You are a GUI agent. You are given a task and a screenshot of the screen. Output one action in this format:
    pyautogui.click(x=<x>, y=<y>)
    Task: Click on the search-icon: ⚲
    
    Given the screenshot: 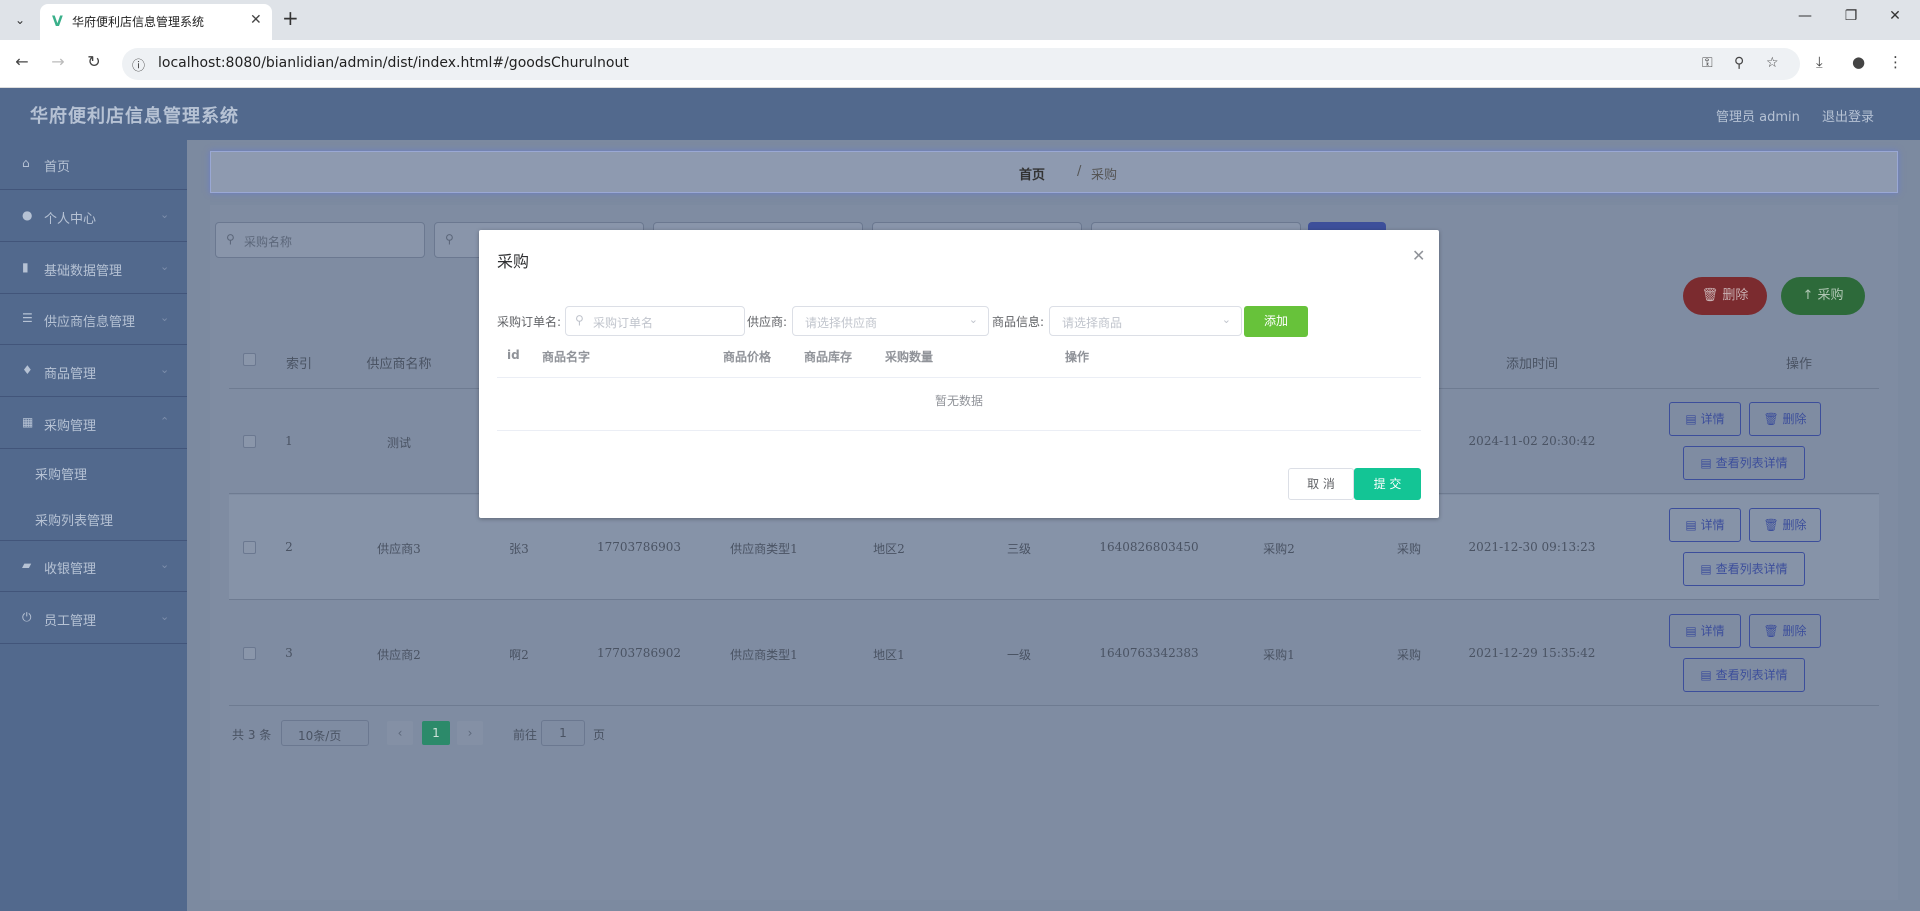 What is the action you would take?
    pyautogui.click(x=230, y=239)
    